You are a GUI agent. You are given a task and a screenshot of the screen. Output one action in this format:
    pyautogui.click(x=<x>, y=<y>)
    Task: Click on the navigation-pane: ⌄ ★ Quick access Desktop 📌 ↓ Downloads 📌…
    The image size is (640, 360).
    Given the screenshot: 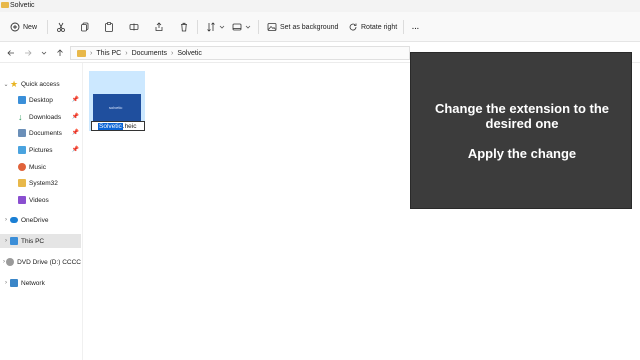 What is the action you would take?
    pyautogui.click(x=41, y=215)
    